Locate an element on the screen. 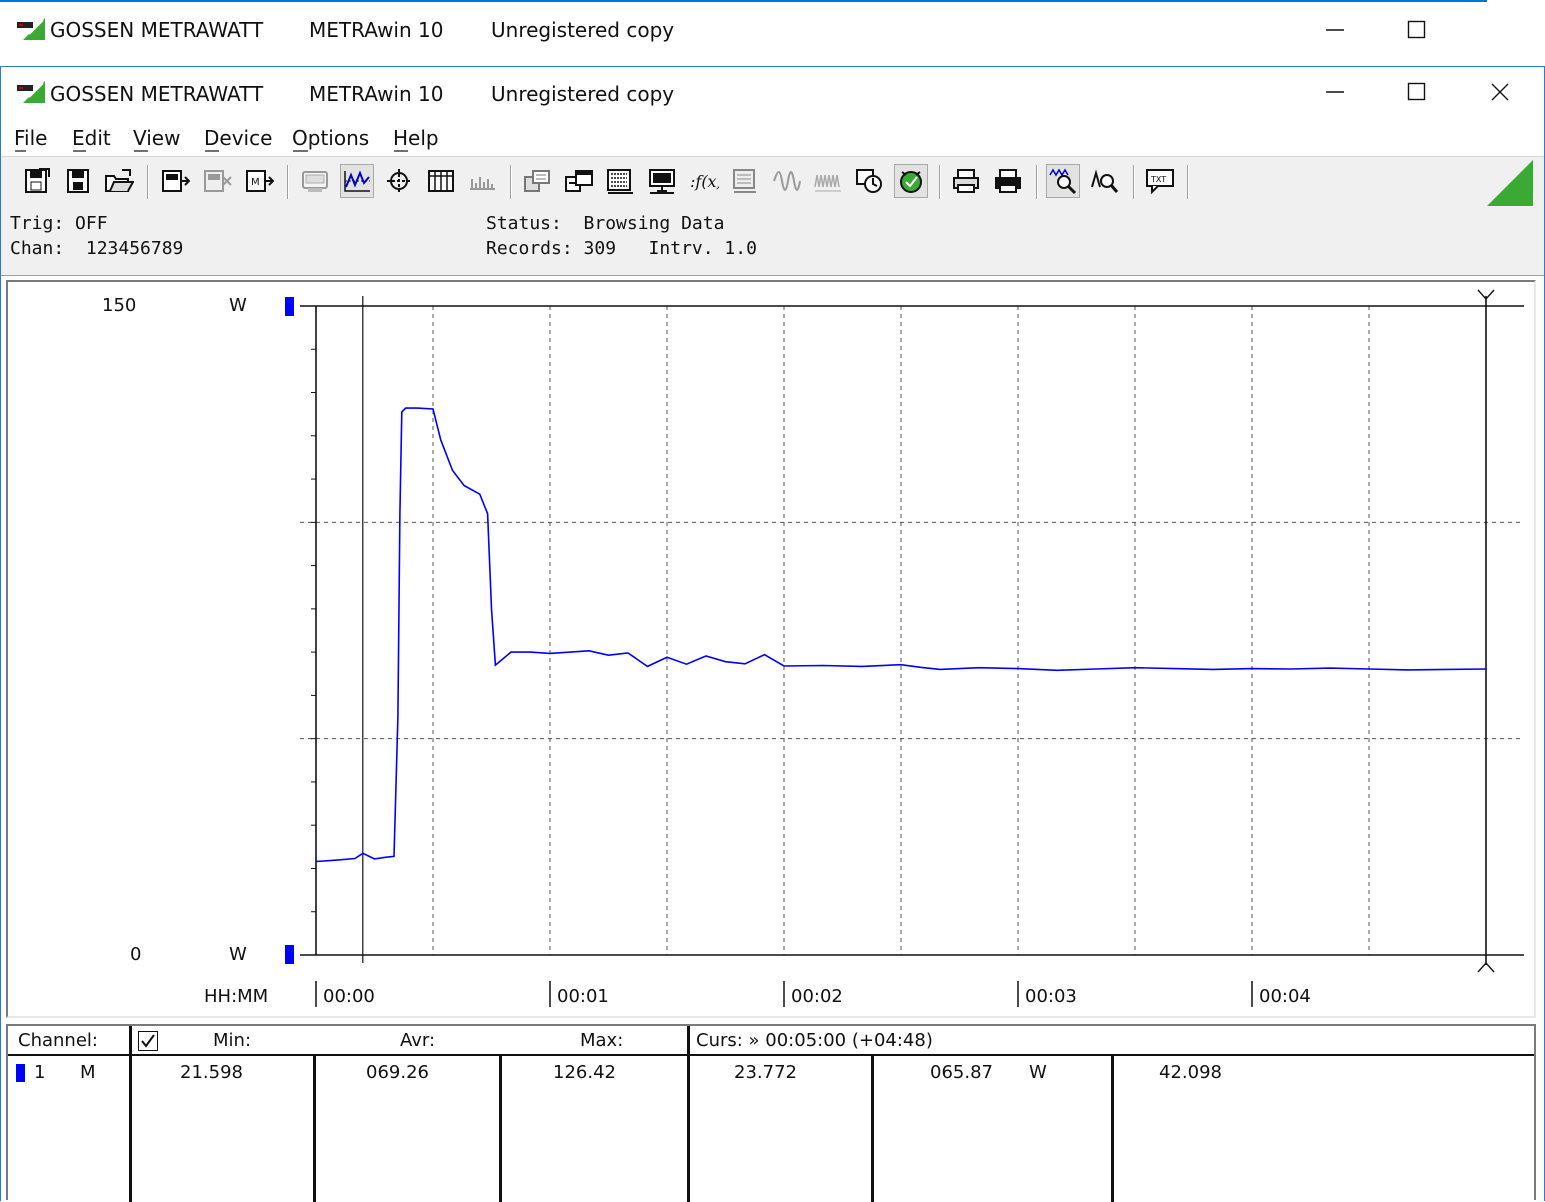 This screenshot has width=1545, height=1202. row-unit: W is located at coordinates (1038, 1072).